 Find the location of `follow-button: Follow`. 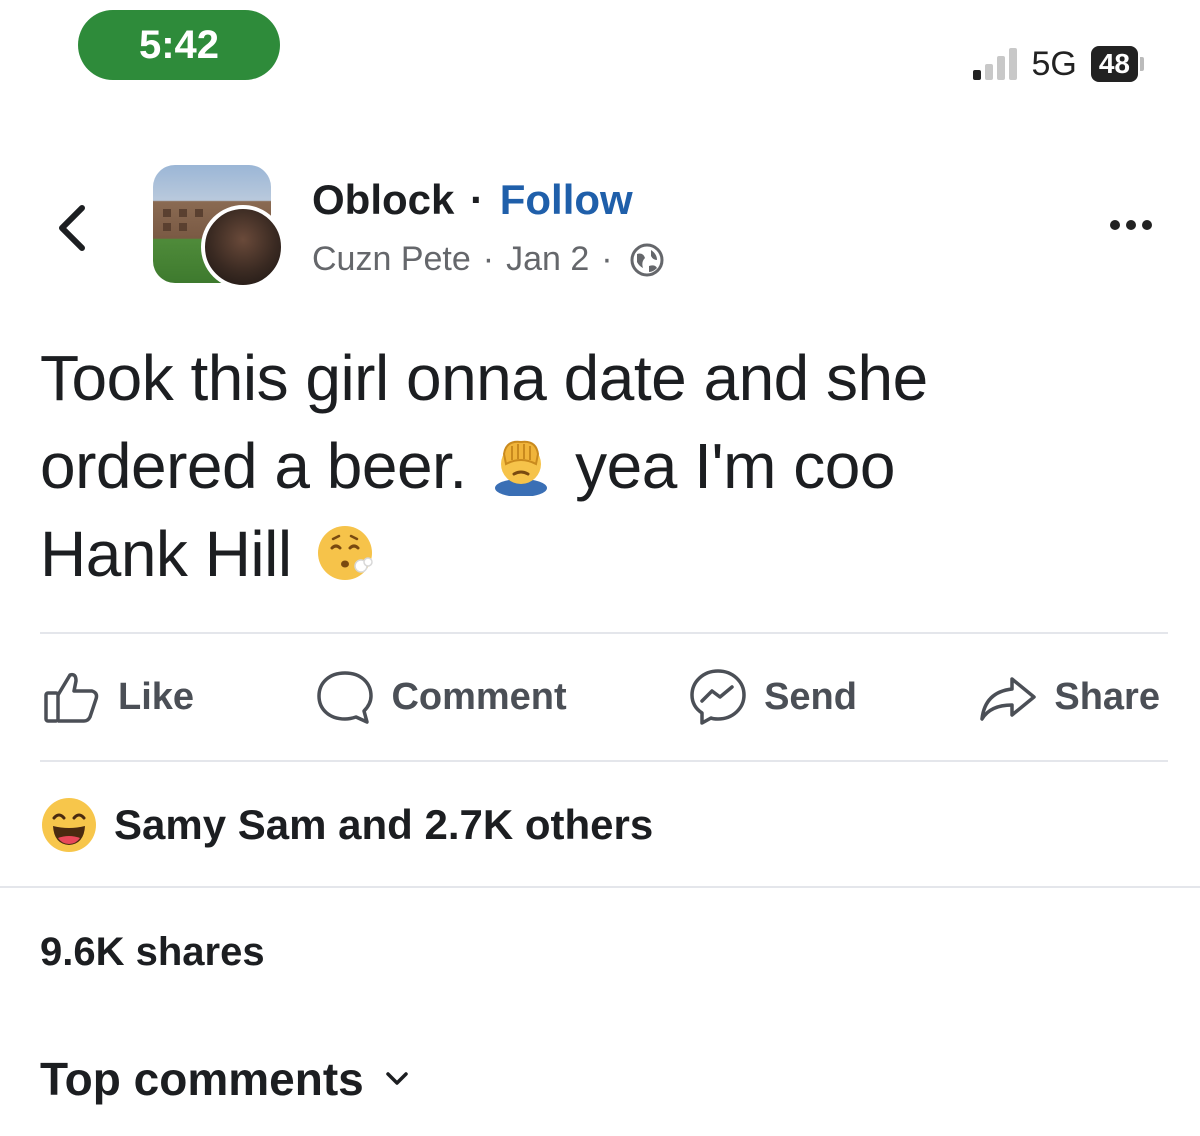

follow-button: Follow is located at coordinates (566, 199).